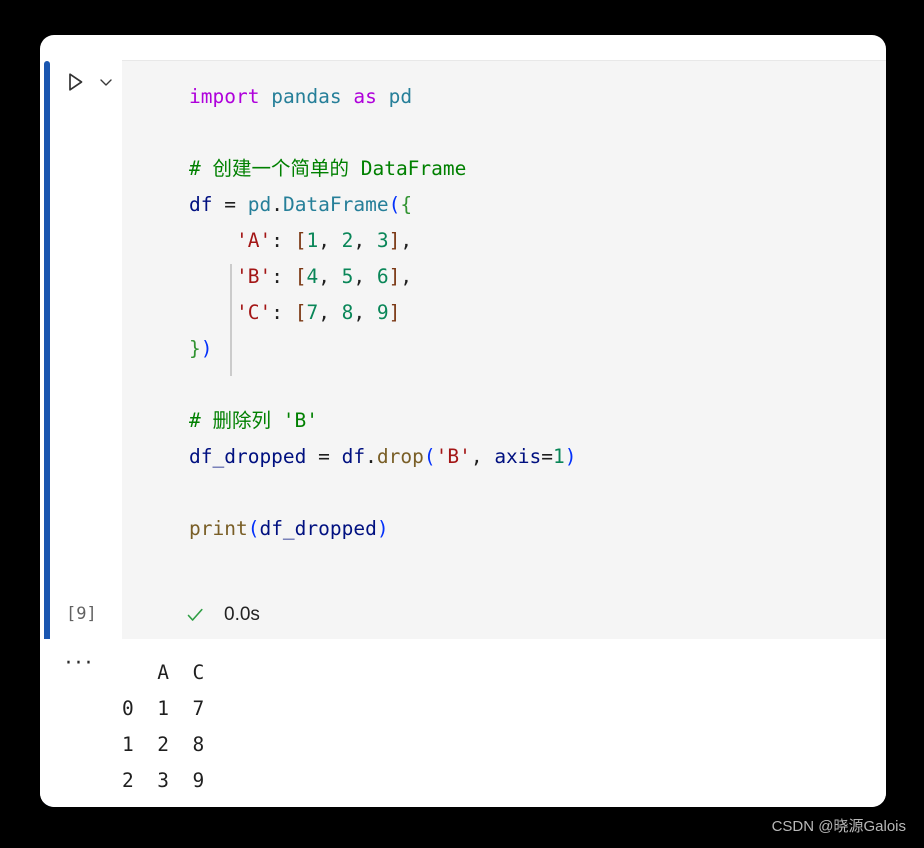  Describe the element at coordinates (383, 421) in the screenshot. I see `code-line: # 删除列 'B'` at that location.